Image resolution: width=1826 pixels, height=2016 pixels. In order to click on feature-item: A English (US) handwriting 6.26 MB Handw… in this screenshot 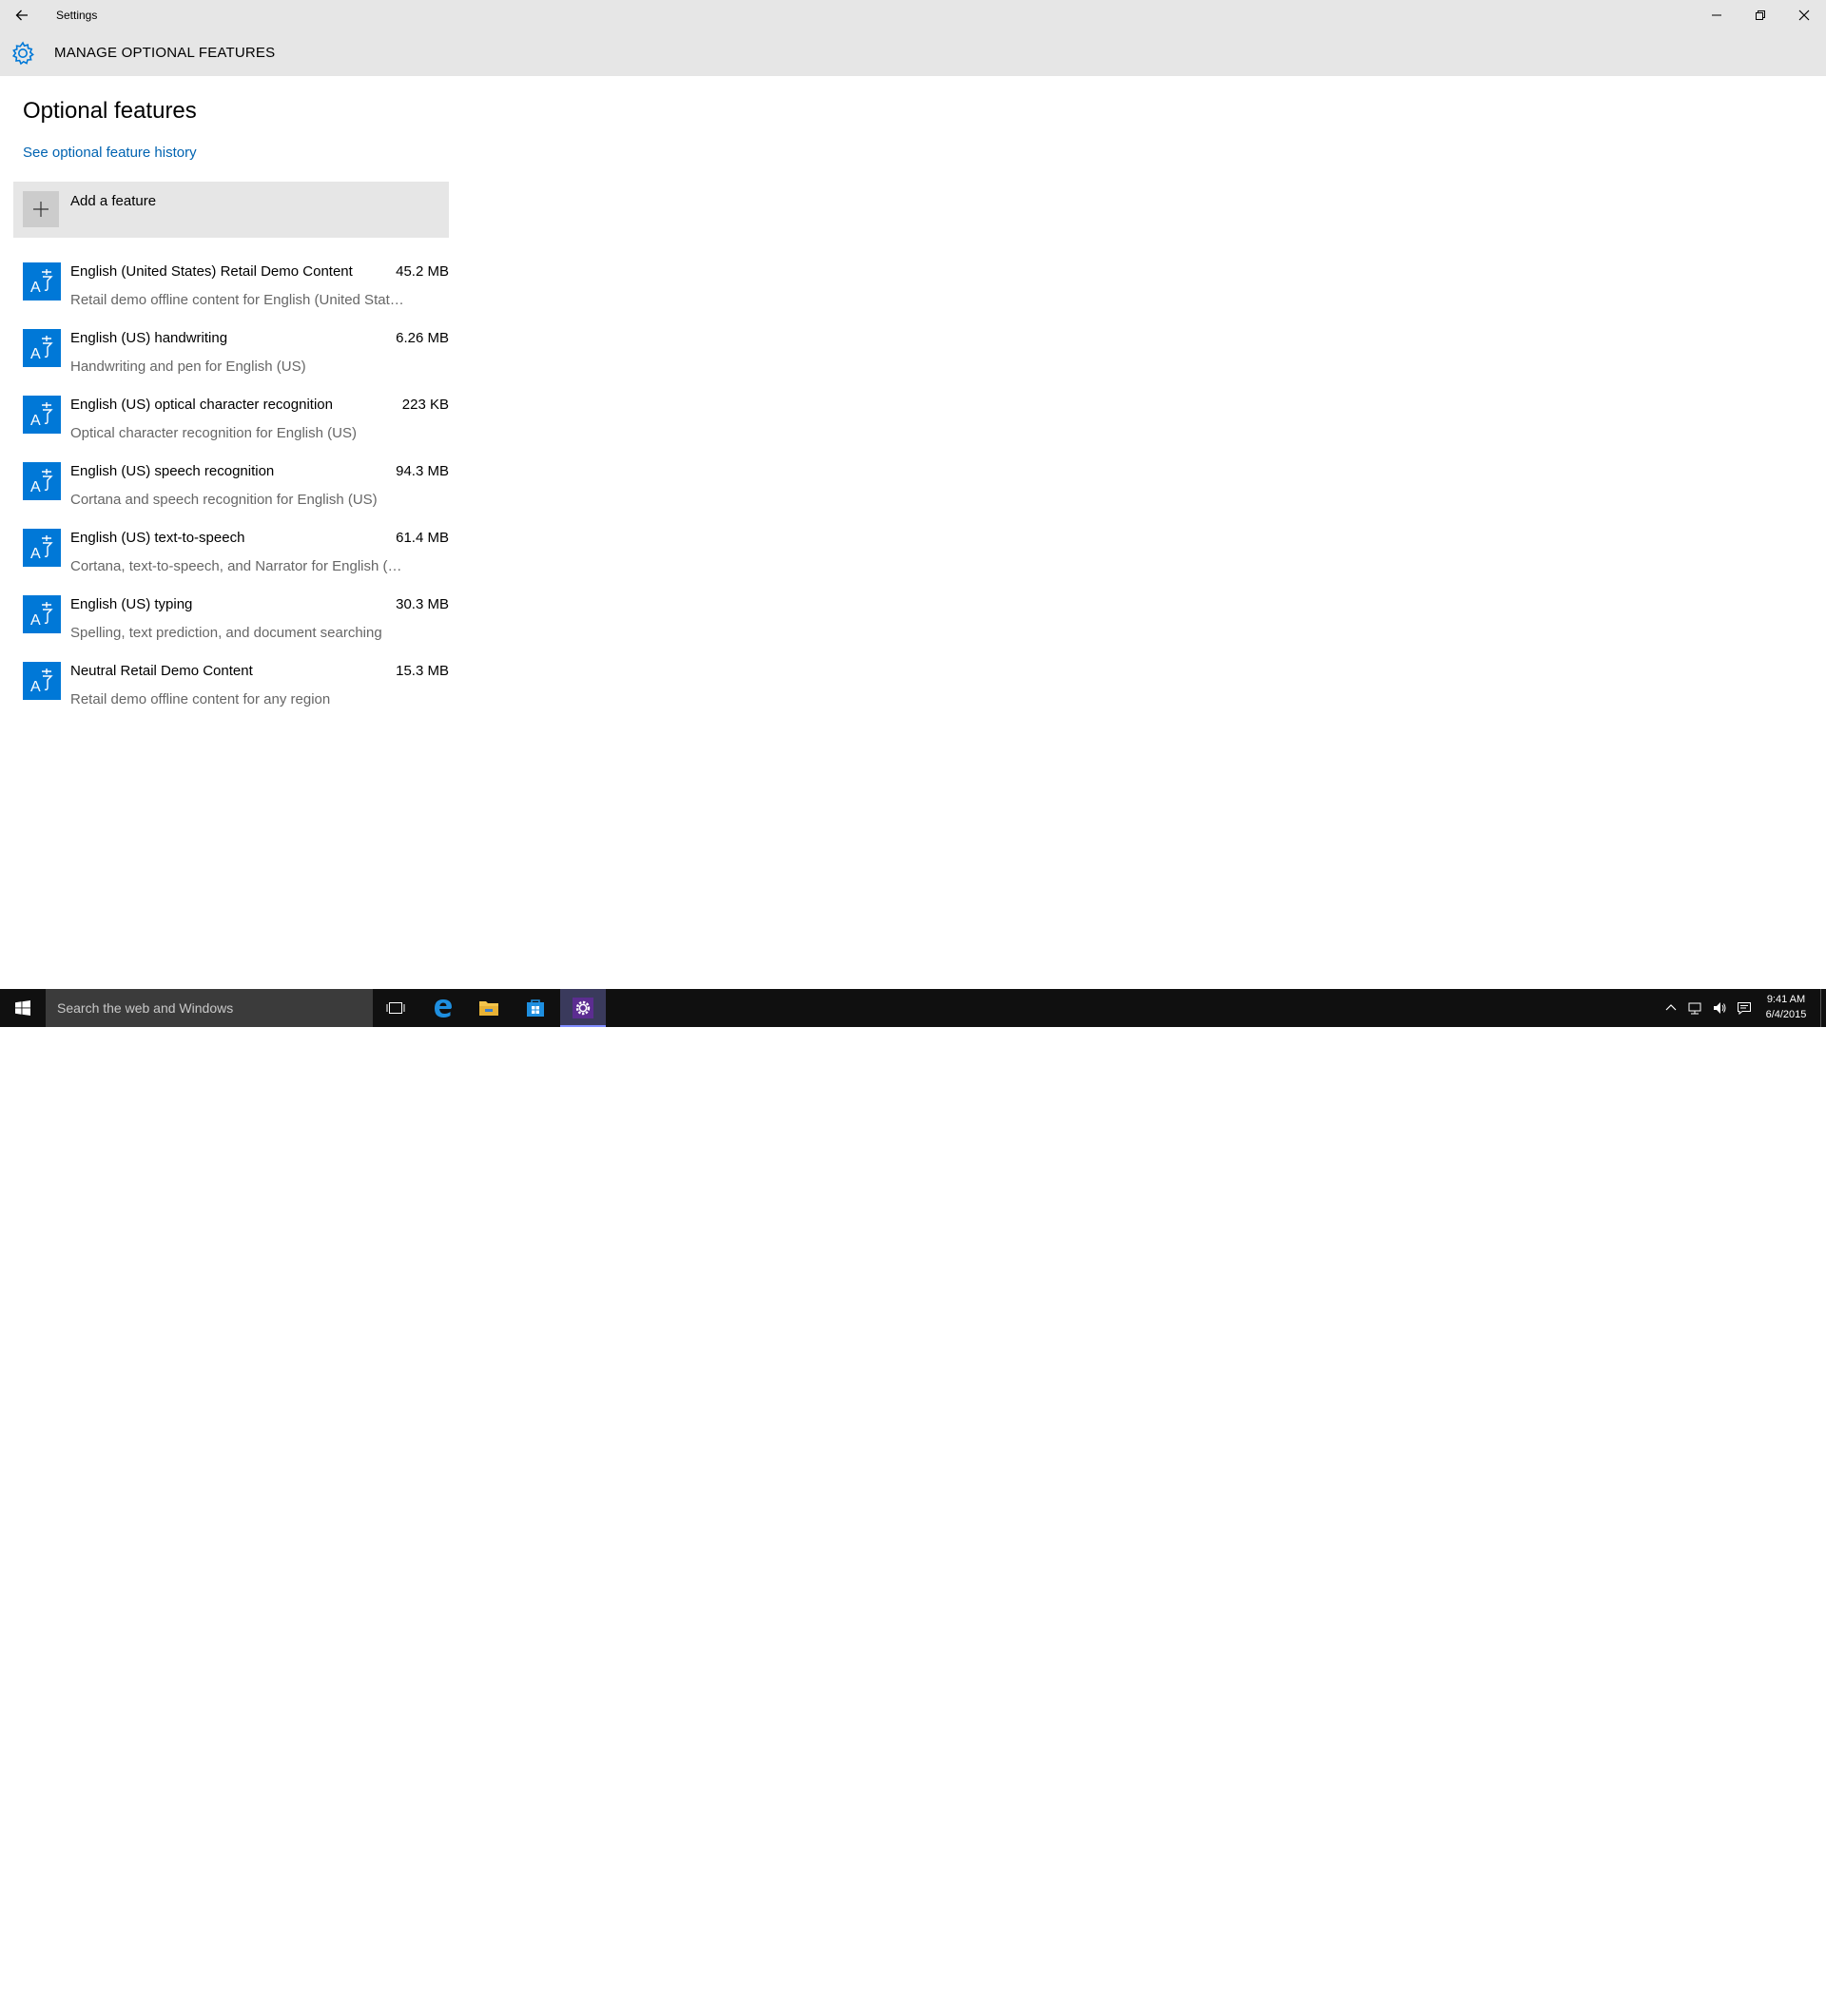, I will do `click(236, 359)`.